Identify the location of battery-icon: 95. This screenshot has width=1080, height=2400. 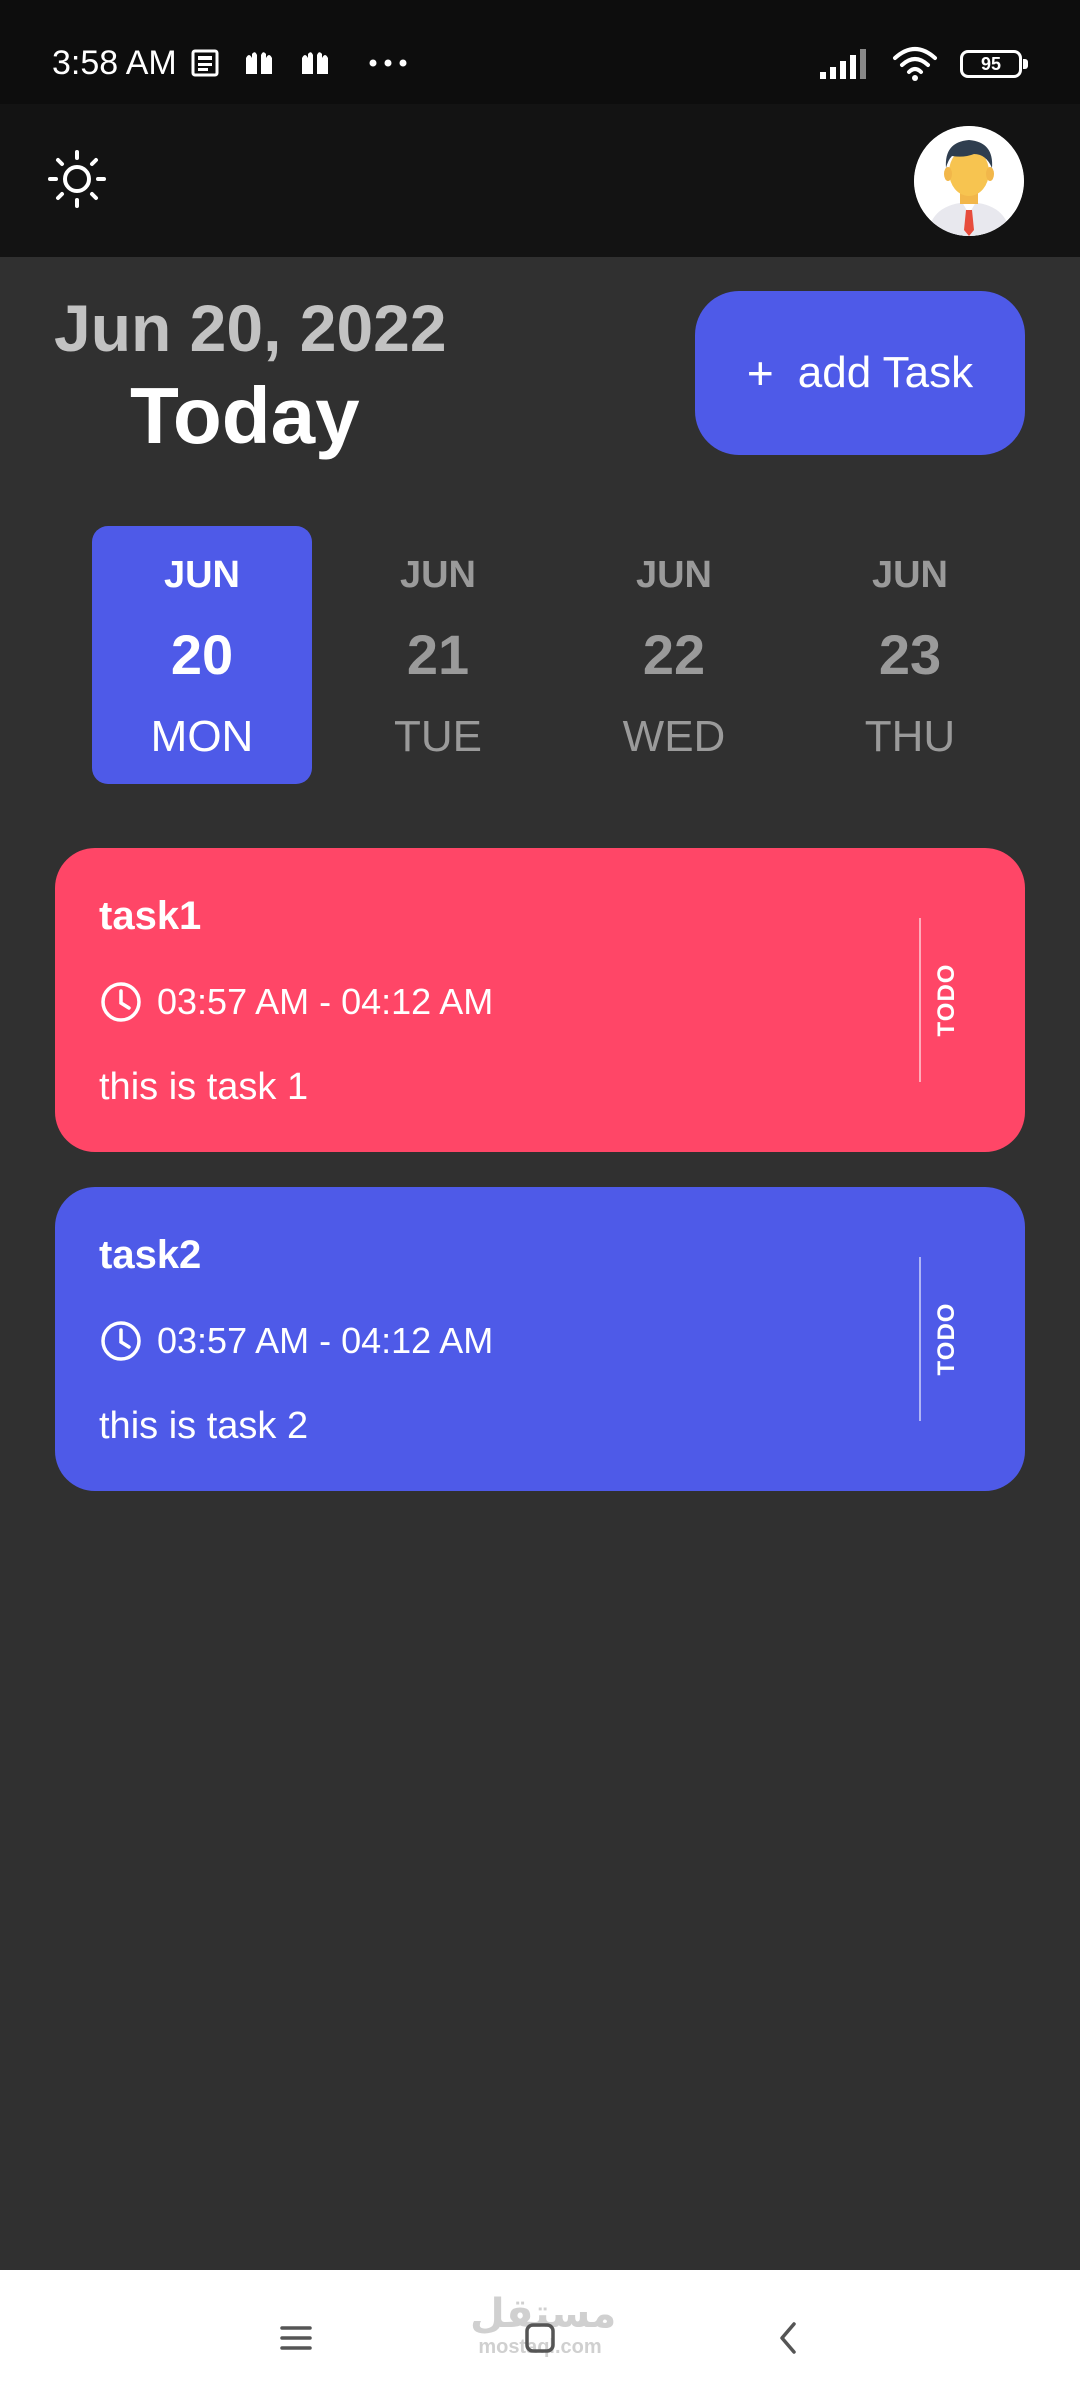
(994, 64).